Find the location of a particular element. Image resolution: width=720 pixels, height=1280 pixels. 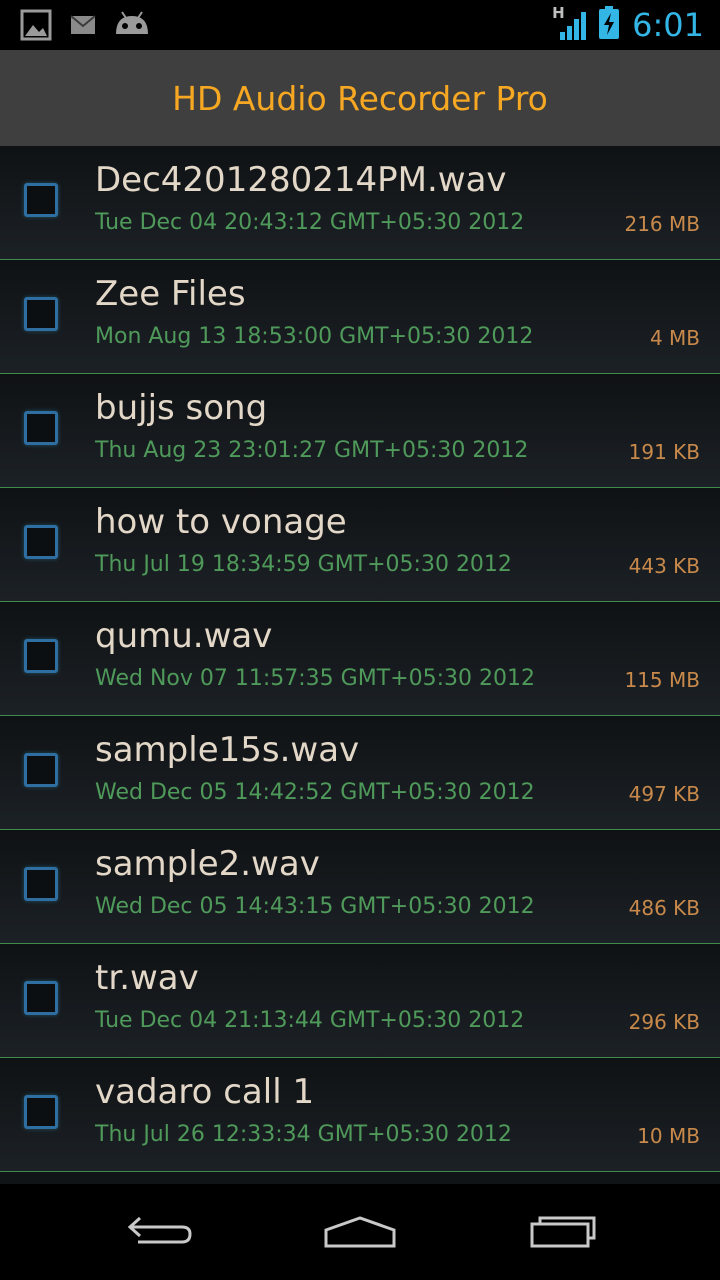

recent-apps-button is located at coordinates (562, 1232).